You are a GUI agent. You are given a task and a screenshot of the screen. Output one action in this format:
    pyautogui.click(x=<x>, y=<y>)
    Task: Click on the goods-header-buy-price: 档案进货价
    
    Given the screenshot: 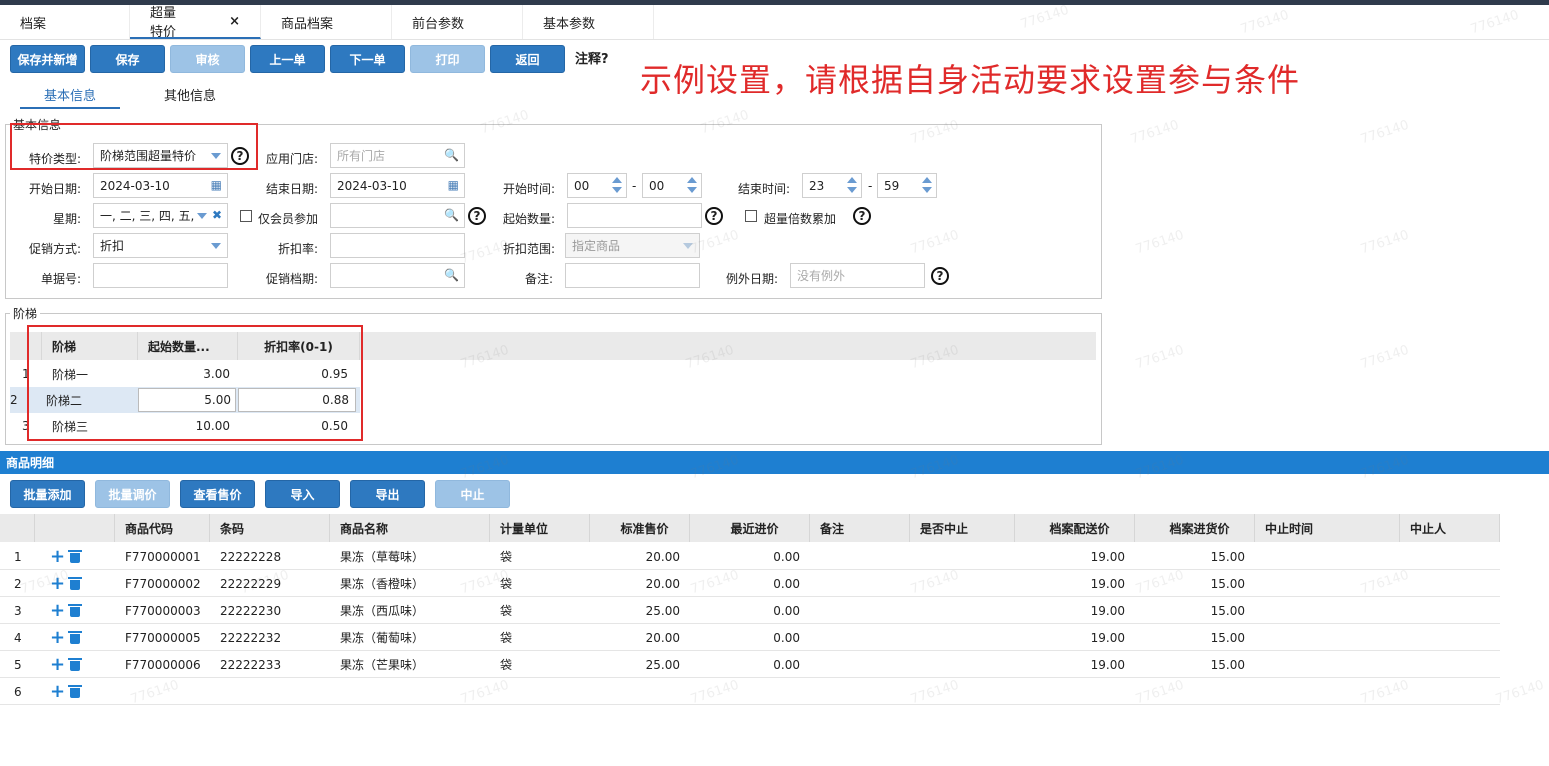 What is the action you would take?
    pyautogui.click(x=1195, y=528)
    